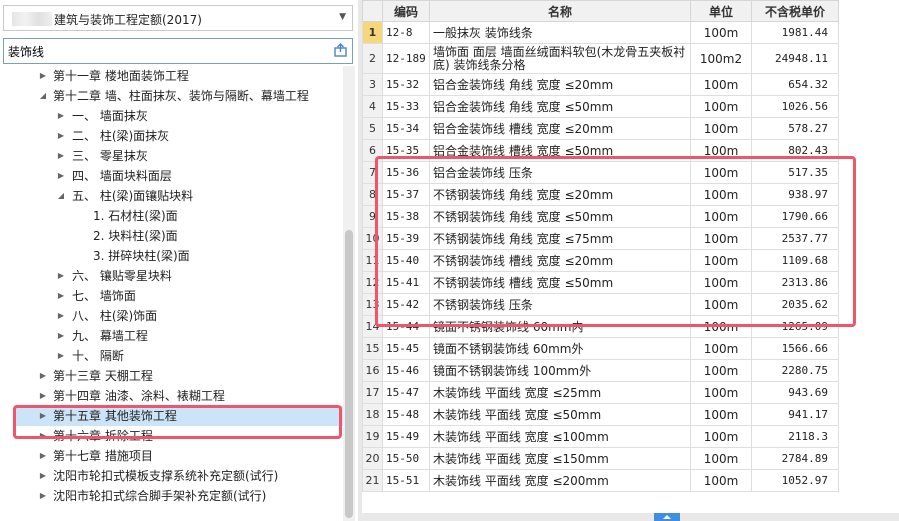 Image resolution: width=899 pixels, height=521 pixels. What do you see at coordinates (170, 76) in the screenshot?
I see `tree-node: ▶ 第十一章 楼地面装饰工程` at bounding box center [170, 76].